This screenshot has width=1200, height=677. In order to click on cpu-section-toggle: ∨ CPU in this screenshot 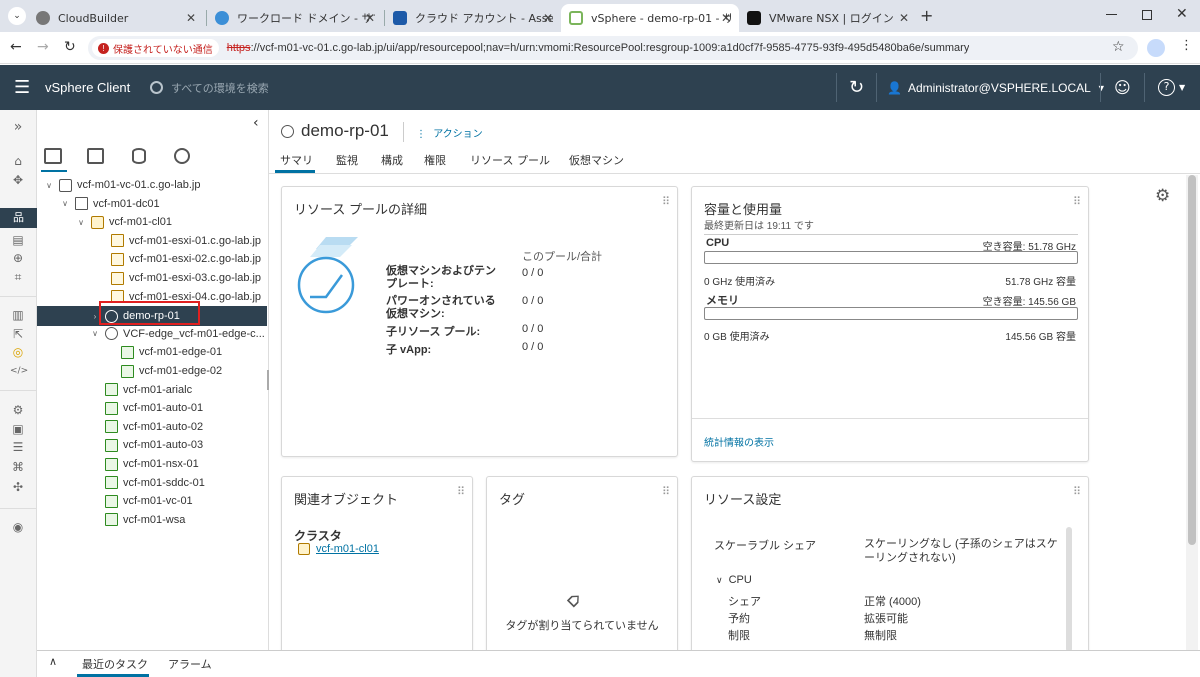, I will do `click(734, 580)`.